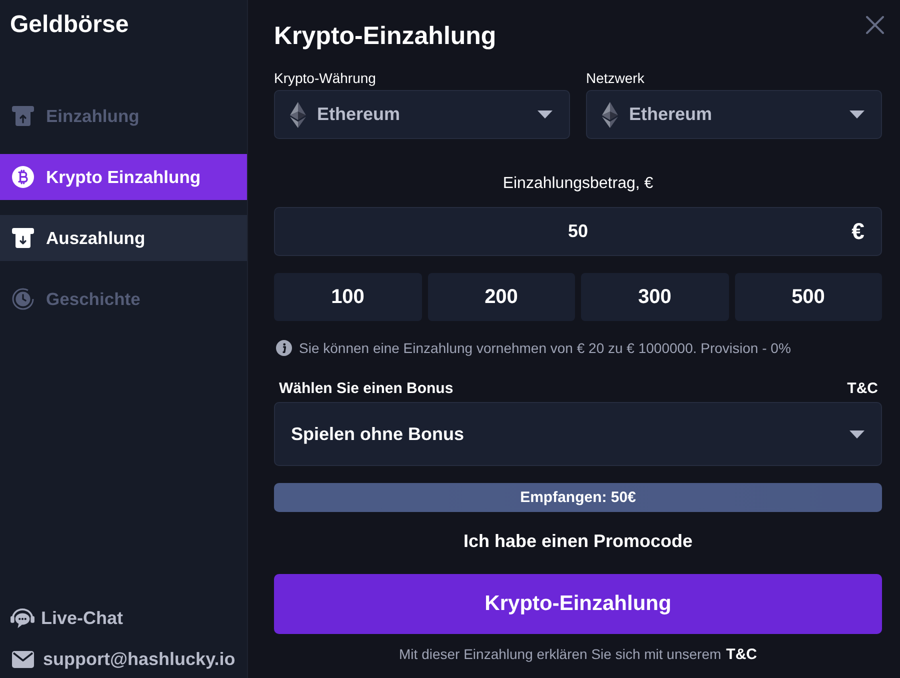 This screenshot has width=900, height=678. Describe the element at coordinates (385, 36) in the screenshot. I see `dialog-title: Krypto-Einzahlung` at that location.